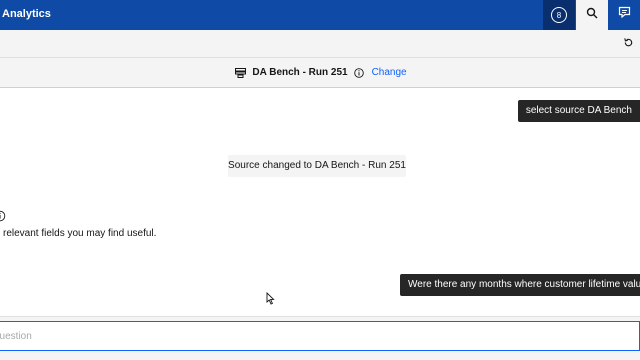 The width and height of the screenshot is (640, 360). I want to click on app-title: Analytics, so click(26, 14).